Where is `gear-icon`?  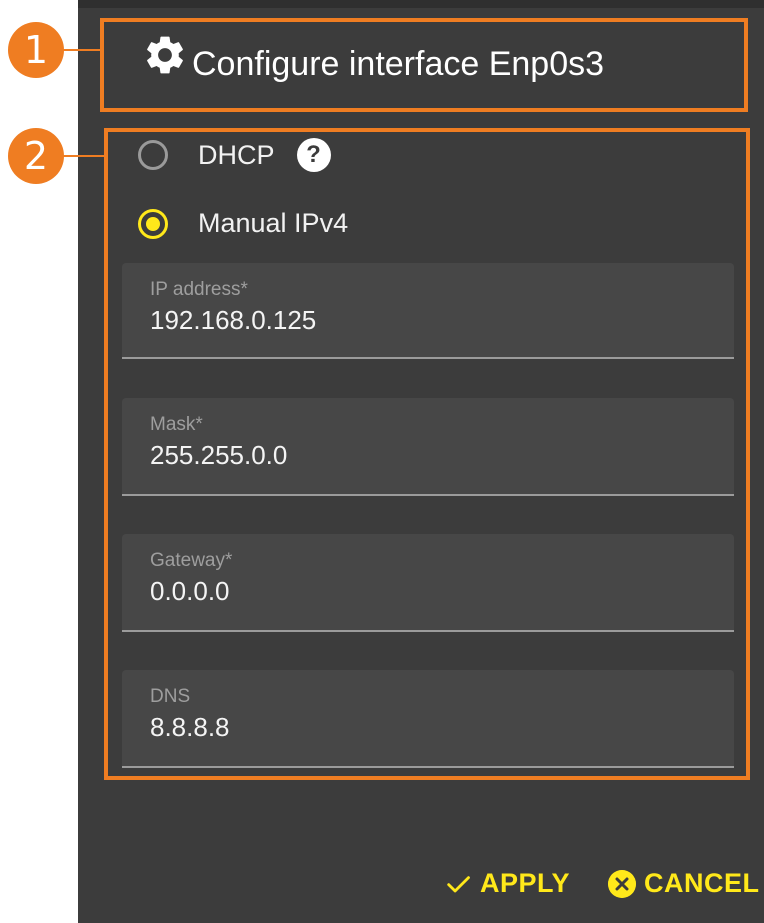 gear-icon is located at coordinates (165, 55).